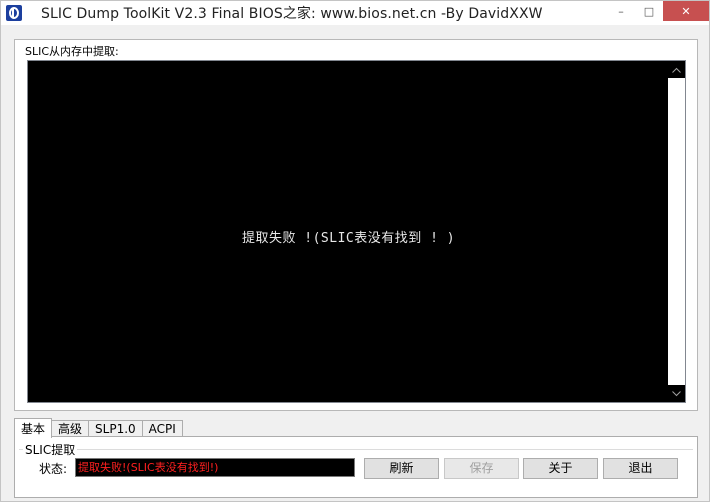 Image resolution: width=710 pixels, height=502 pixels. What do you see at coordinates (98, 428) in the screenshot?
I see `tab-strip: 基本 高级 SLP1.0 ACPI` at bounding box center [98, 428].